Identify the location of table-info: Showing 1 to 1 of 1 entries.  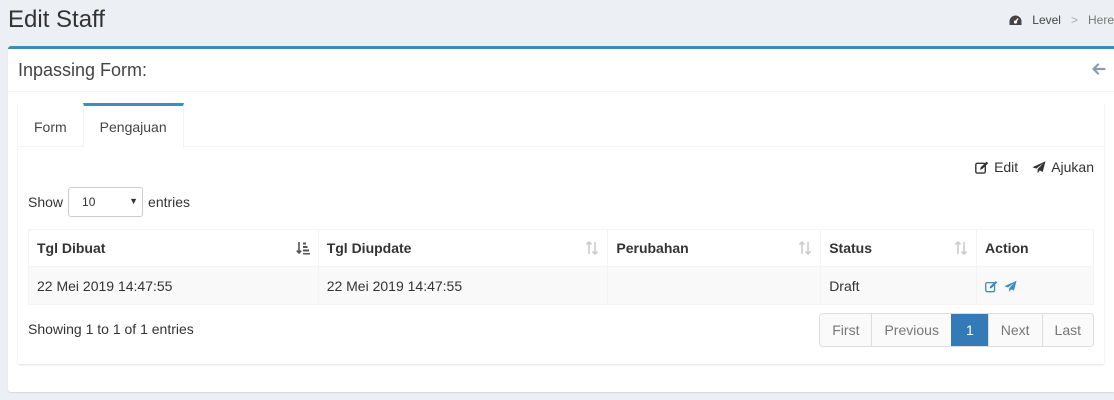
(111, 329).